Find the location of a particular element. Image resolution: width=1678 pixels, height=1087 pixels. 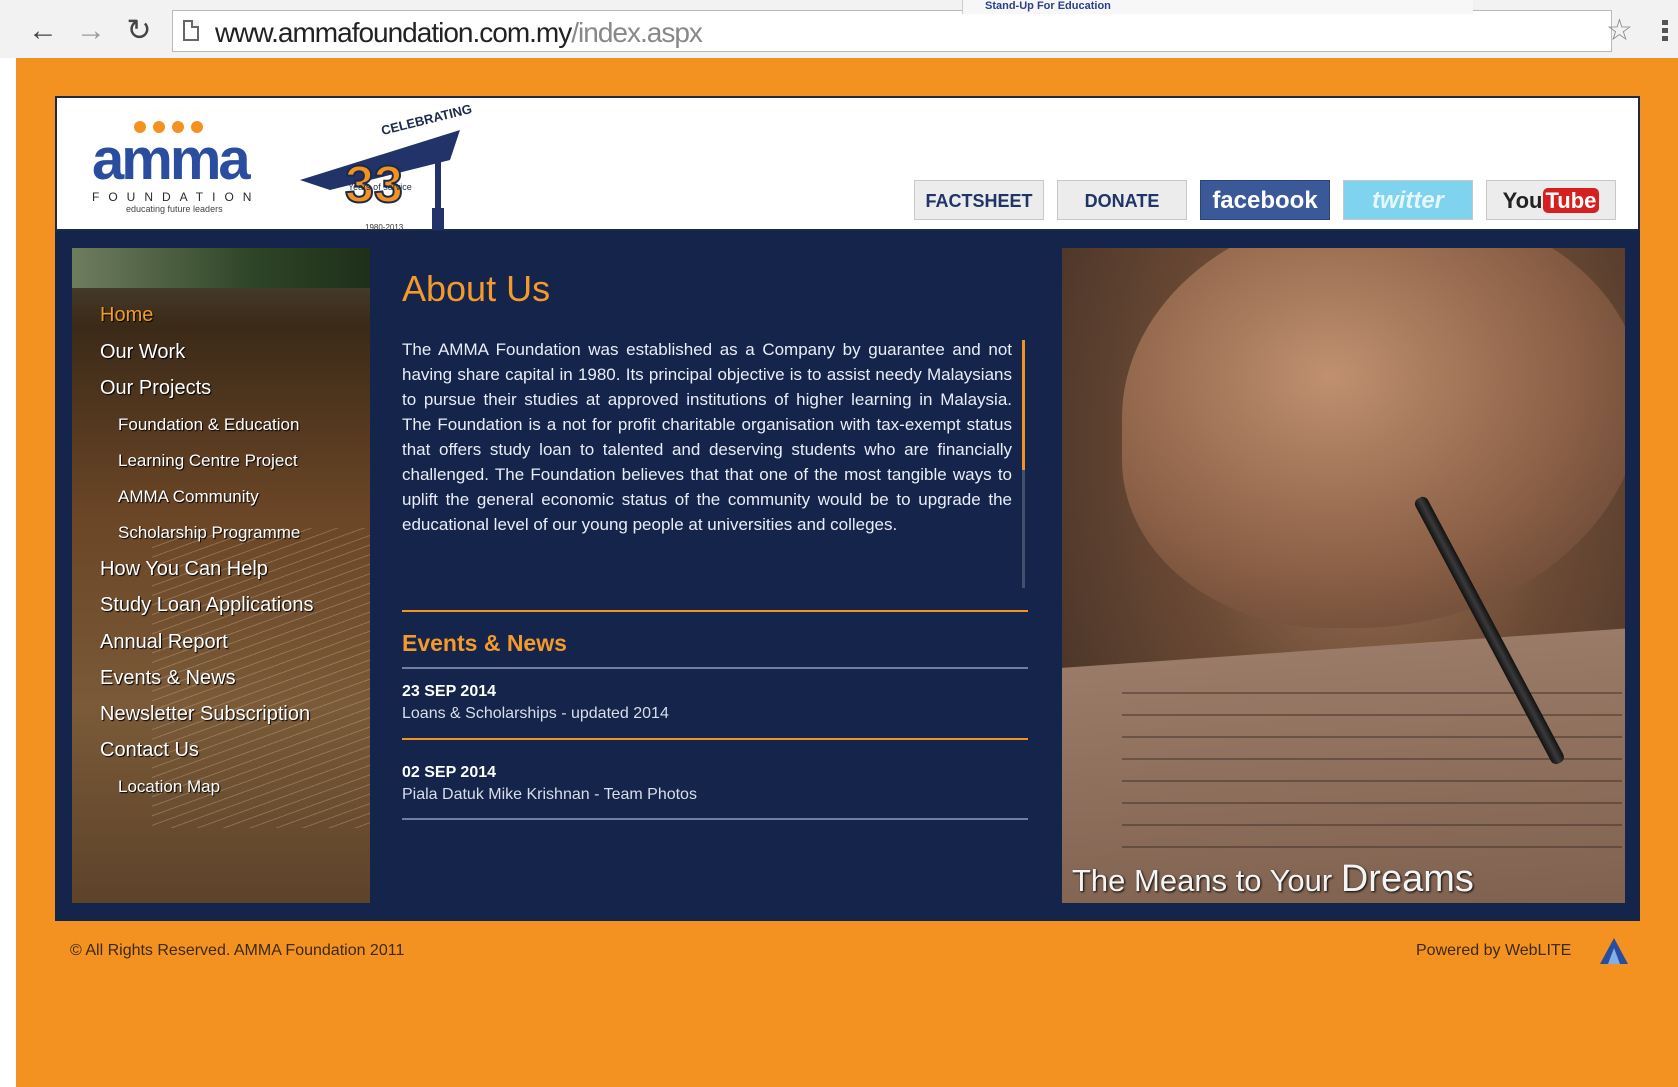

logo-word: amma is located at coordinates (171, 159).